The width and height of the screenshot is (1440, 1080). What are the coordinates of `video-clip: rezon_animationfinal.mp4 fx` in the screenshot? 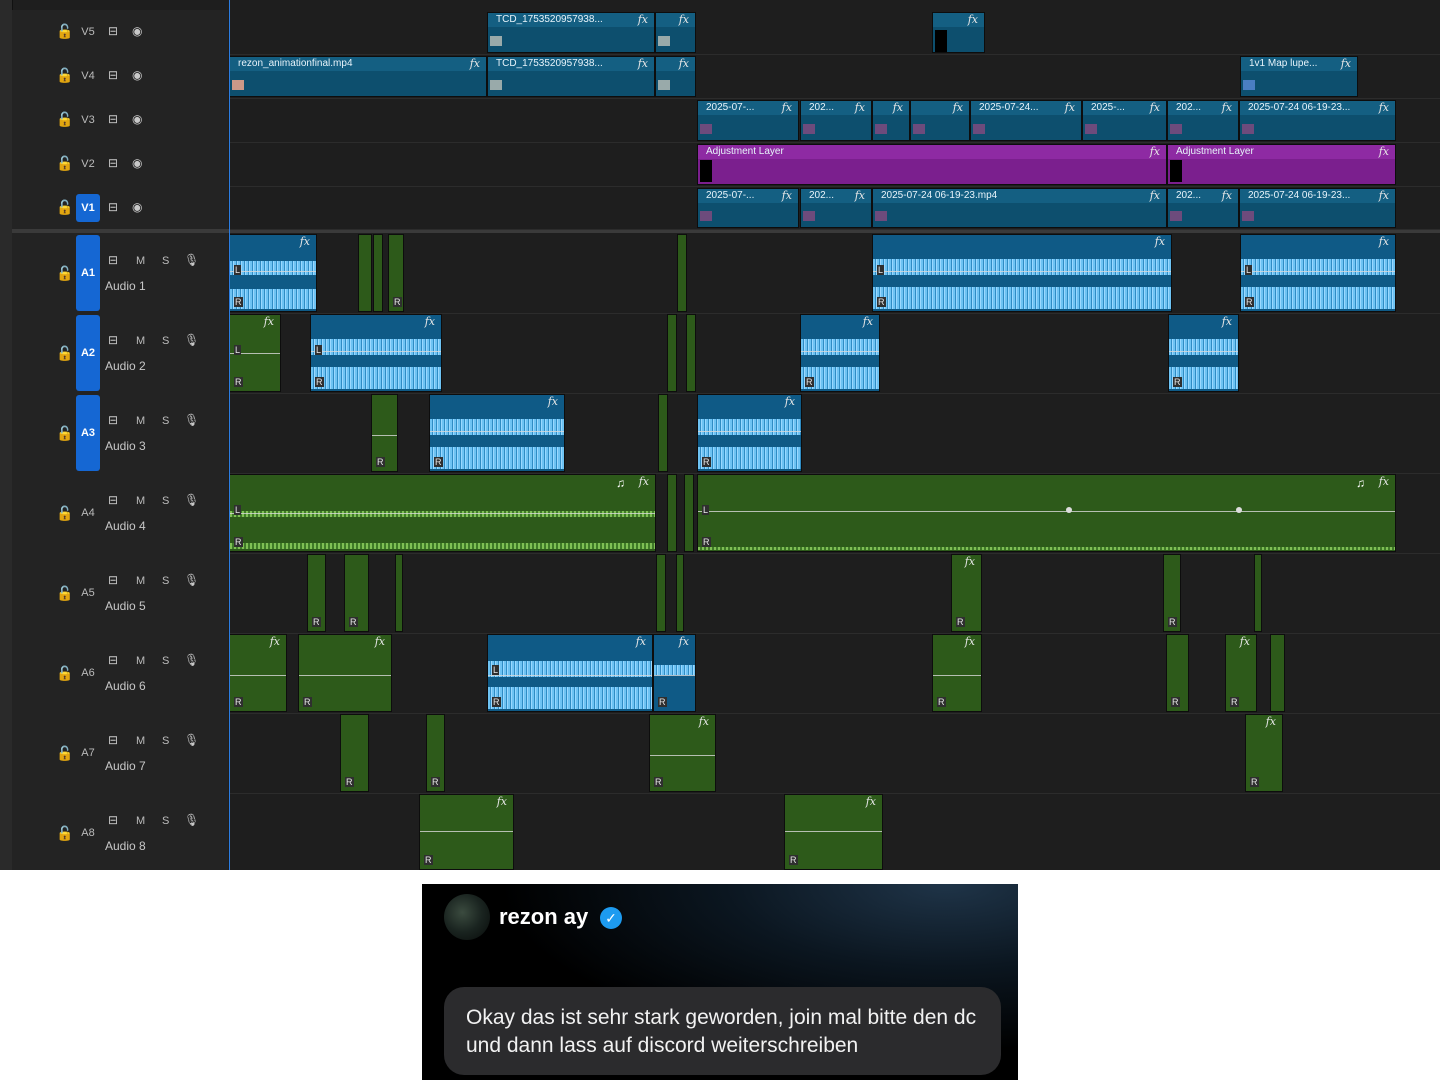 It's located at (358, 76).